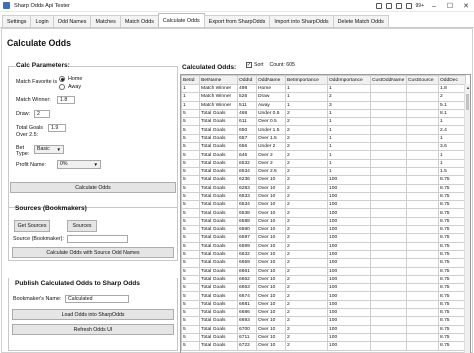 The image size is (474, 353). I want to click on table-cell: 6711, so click(247, 337).